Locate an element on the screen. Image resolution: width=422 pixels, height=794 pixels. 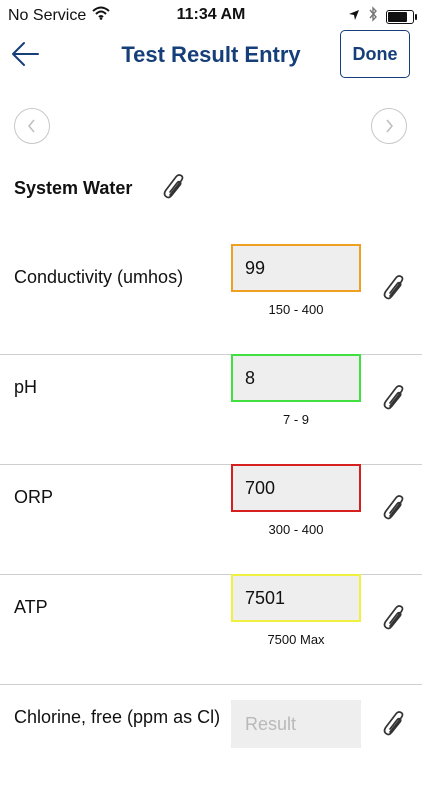
result-input-atp is located at coordinates (296, 598).